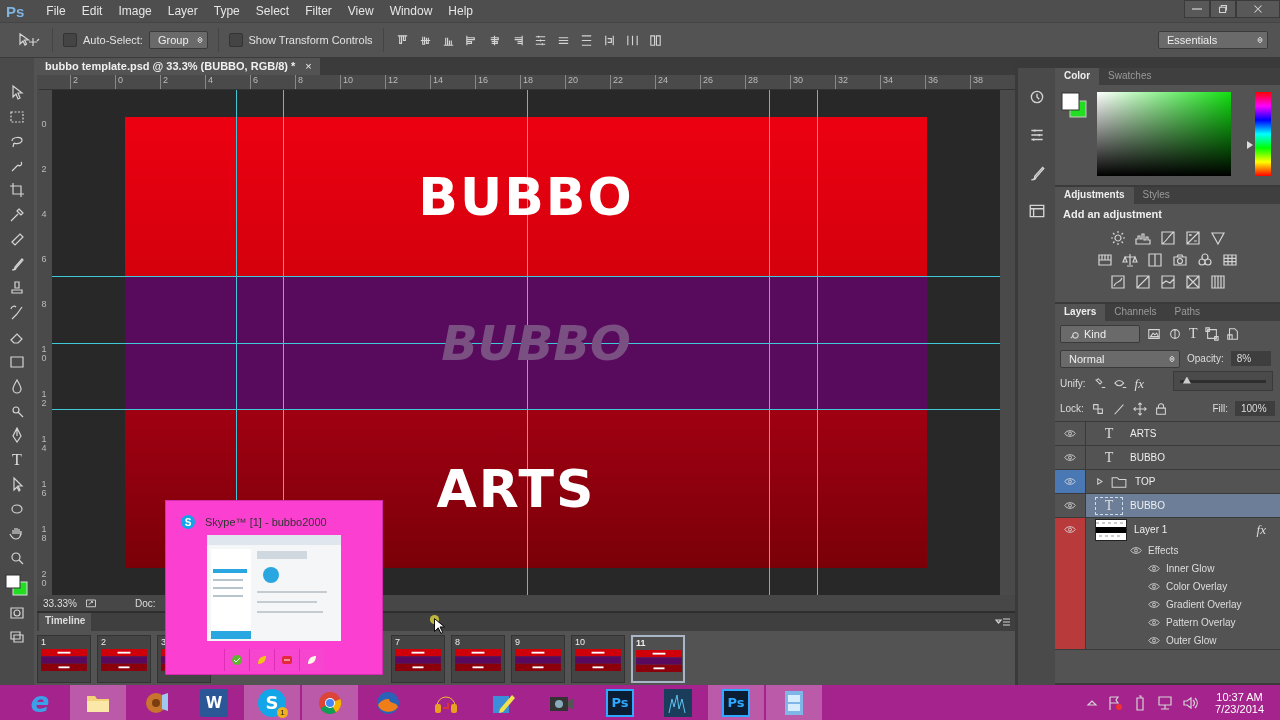 The image size is (1280, 720). What do you see at coordinates (1117, 238) in the screenshot?
I see `sun-icon` at bounding box center [1117, 238].